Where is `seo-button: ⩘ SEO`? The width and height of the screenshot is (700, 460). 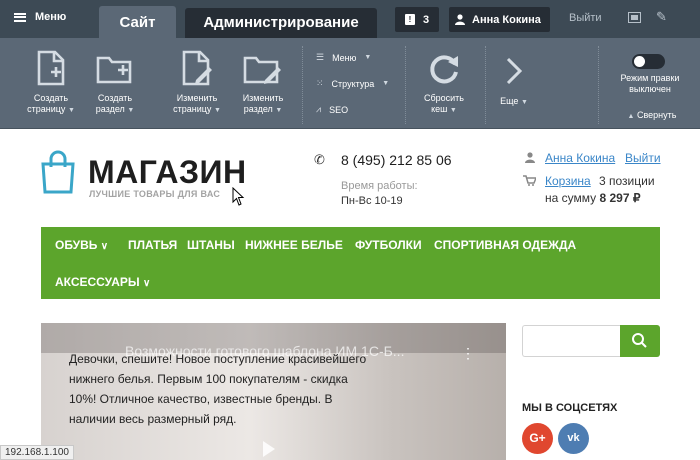 seo-button: ⩘ SEO is located at coordinates (332, 109).